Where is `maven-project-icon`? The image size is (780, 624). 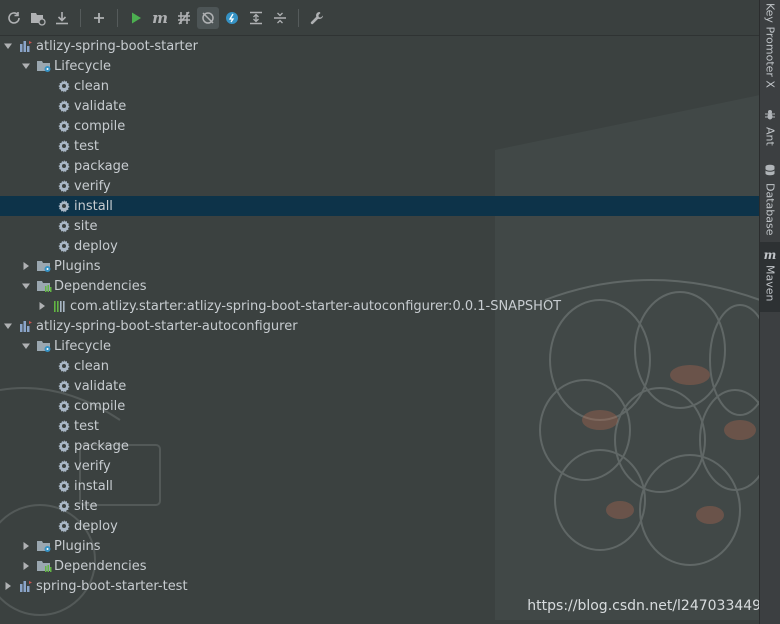
maven-project-icon is located at coordinates (26, 326).